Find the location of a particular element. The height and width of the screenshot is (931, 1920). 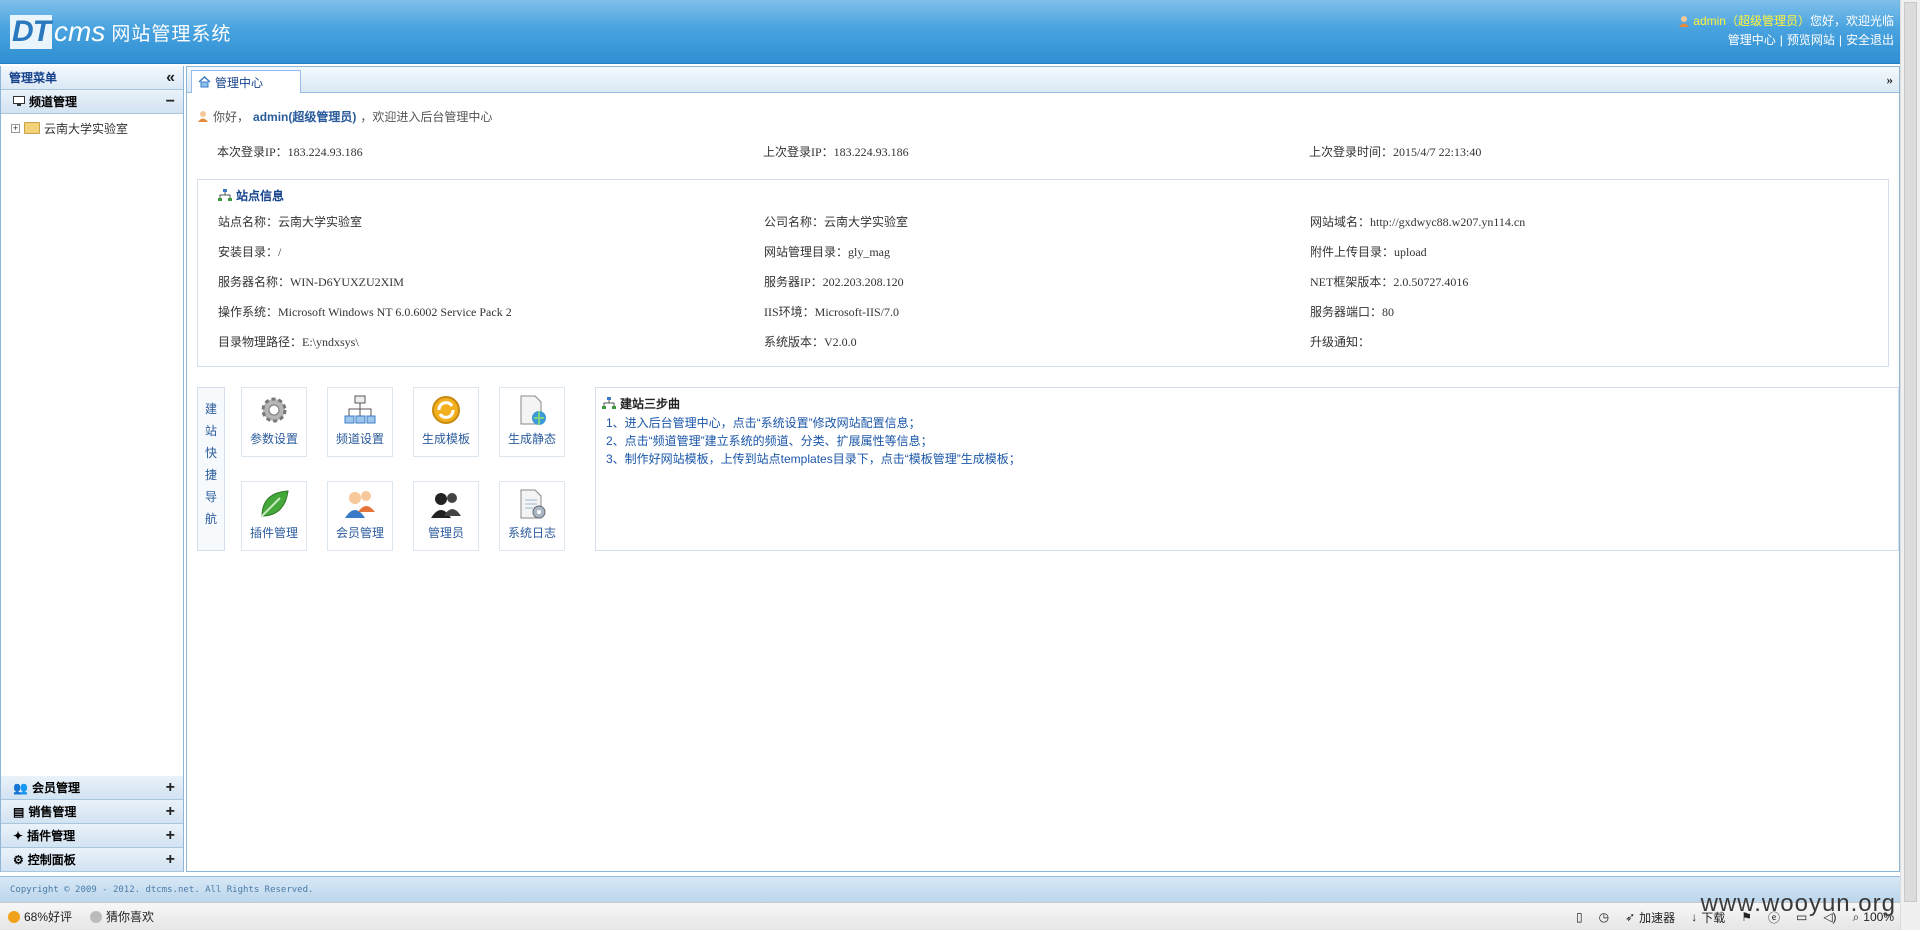

sidebar-group-label: 频道管理 is located at coordinates (45, 101).